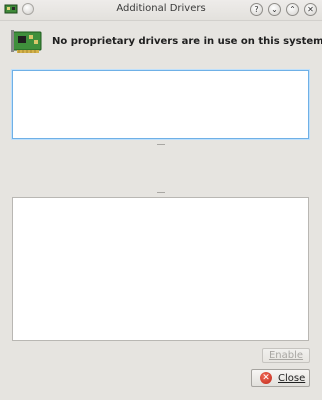 This screenshot has height=400, width=322. I want to click on expansion-card-icon, so click(26, 41).